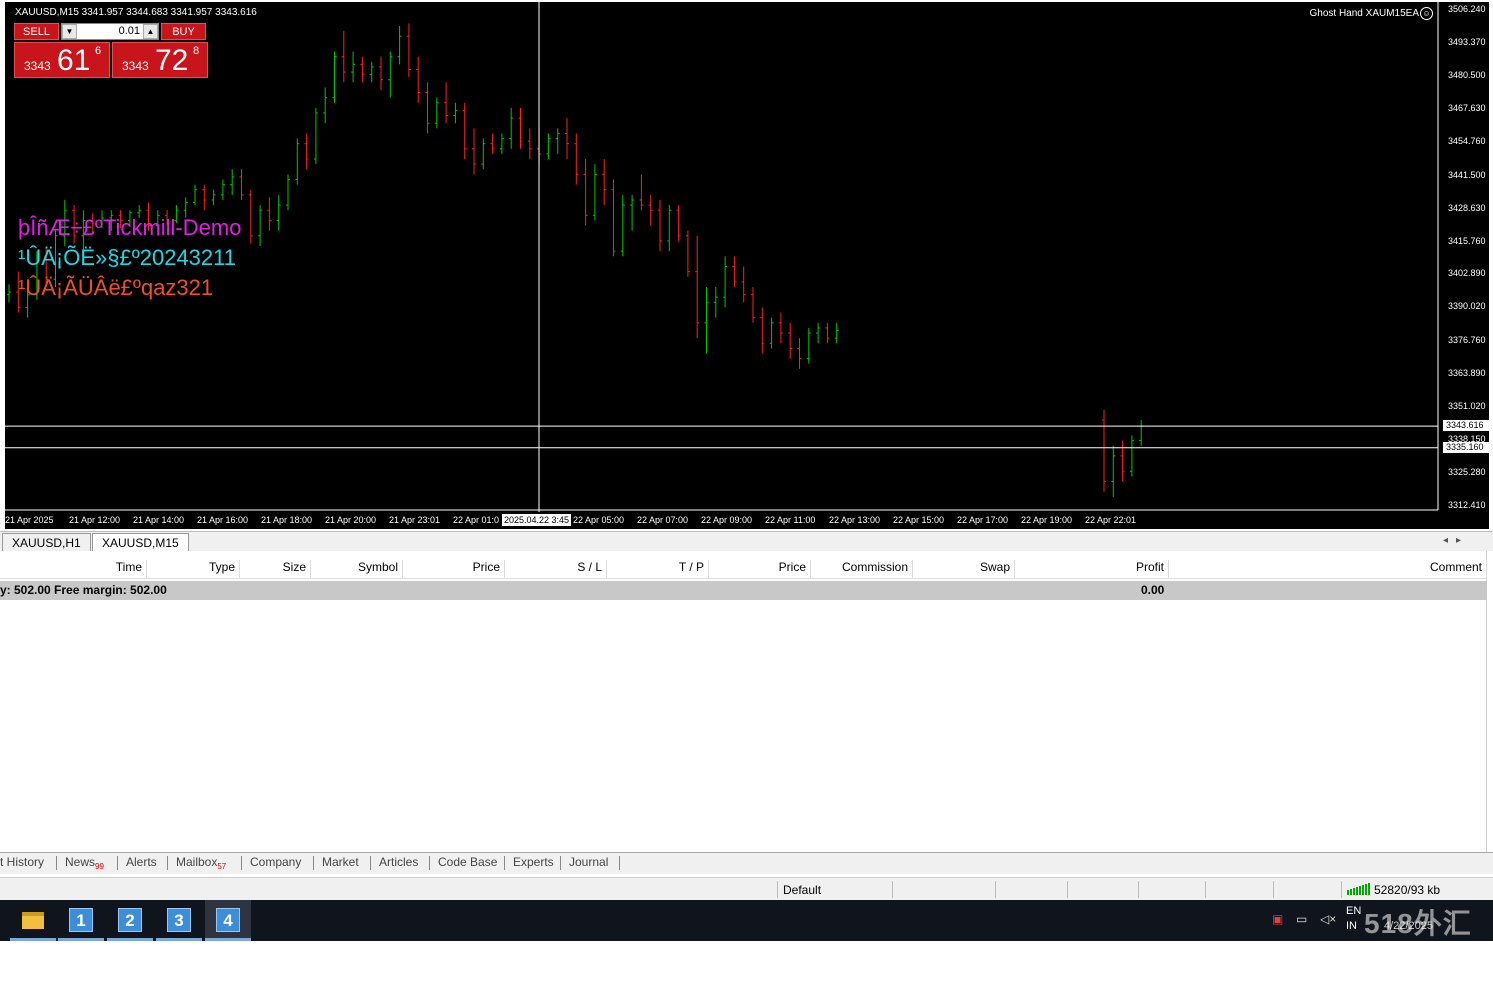 Image resolution: width=1493 pixels, height=982 pixels. What do you see at coordinates (1467, 240) in the screenshot?
I see `price-axis-label: 3415.760` at bounding box center [1467, 240].